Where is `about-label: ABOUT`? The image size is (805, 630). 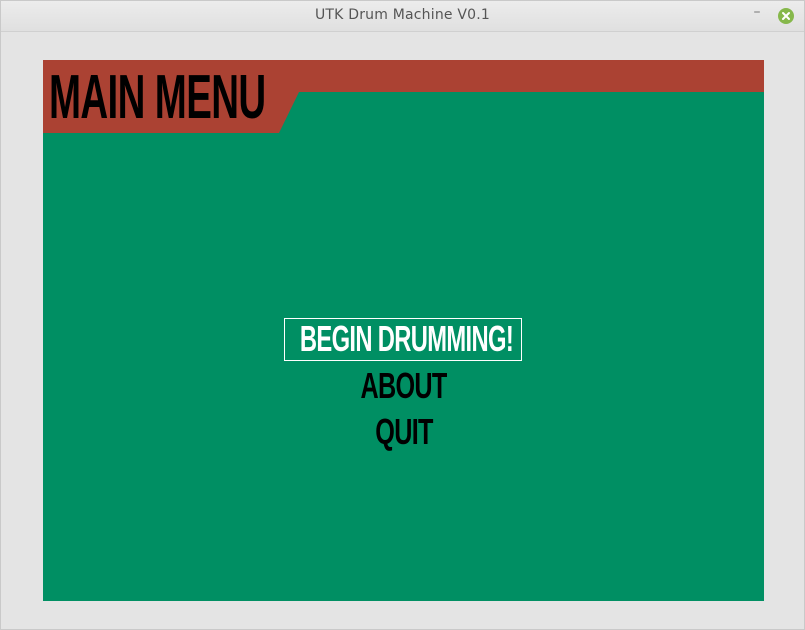 about-label: ABOUT is located at coordinates (403, 385).